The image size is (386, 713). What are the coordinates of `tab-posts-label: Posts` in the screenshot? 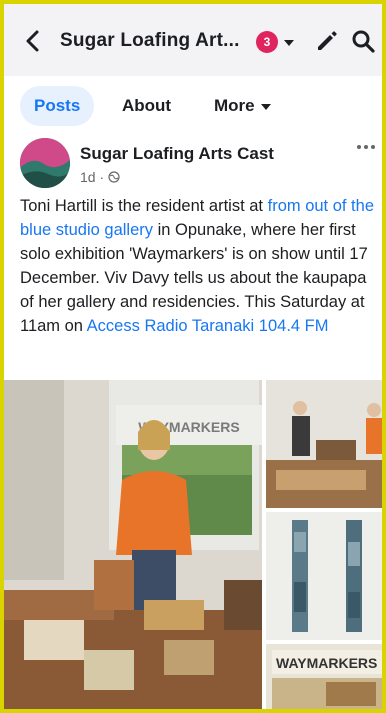 It's located at (57, 105).